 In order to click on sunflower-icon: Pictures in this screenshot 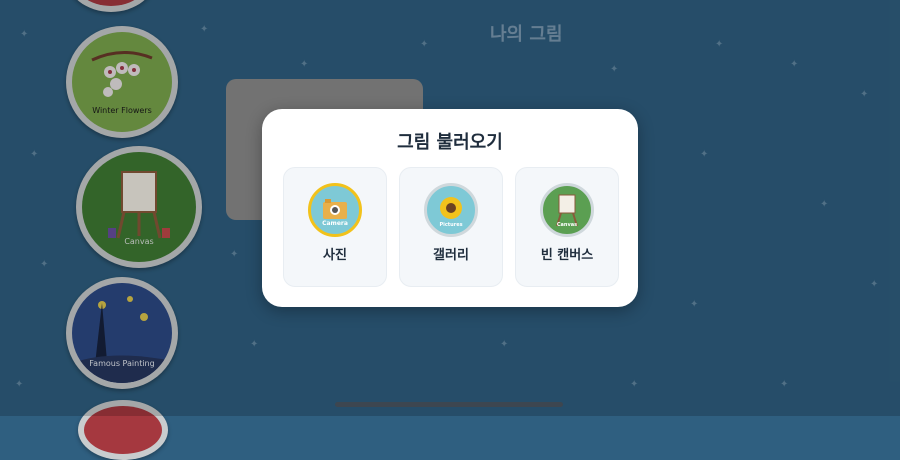, I will do `click(451, 210)`.